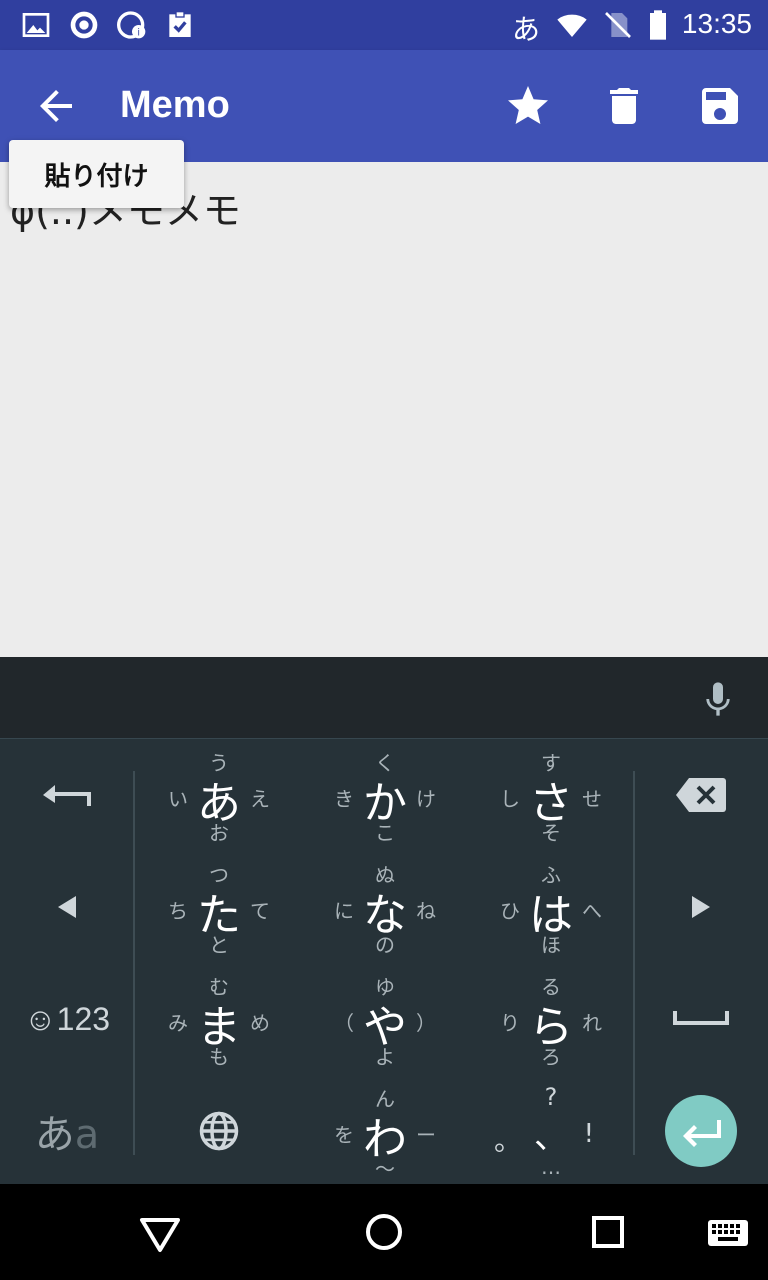 This screenshot has width=768, height=1280. I want to click on flick-down: も, so click(219, 1057).